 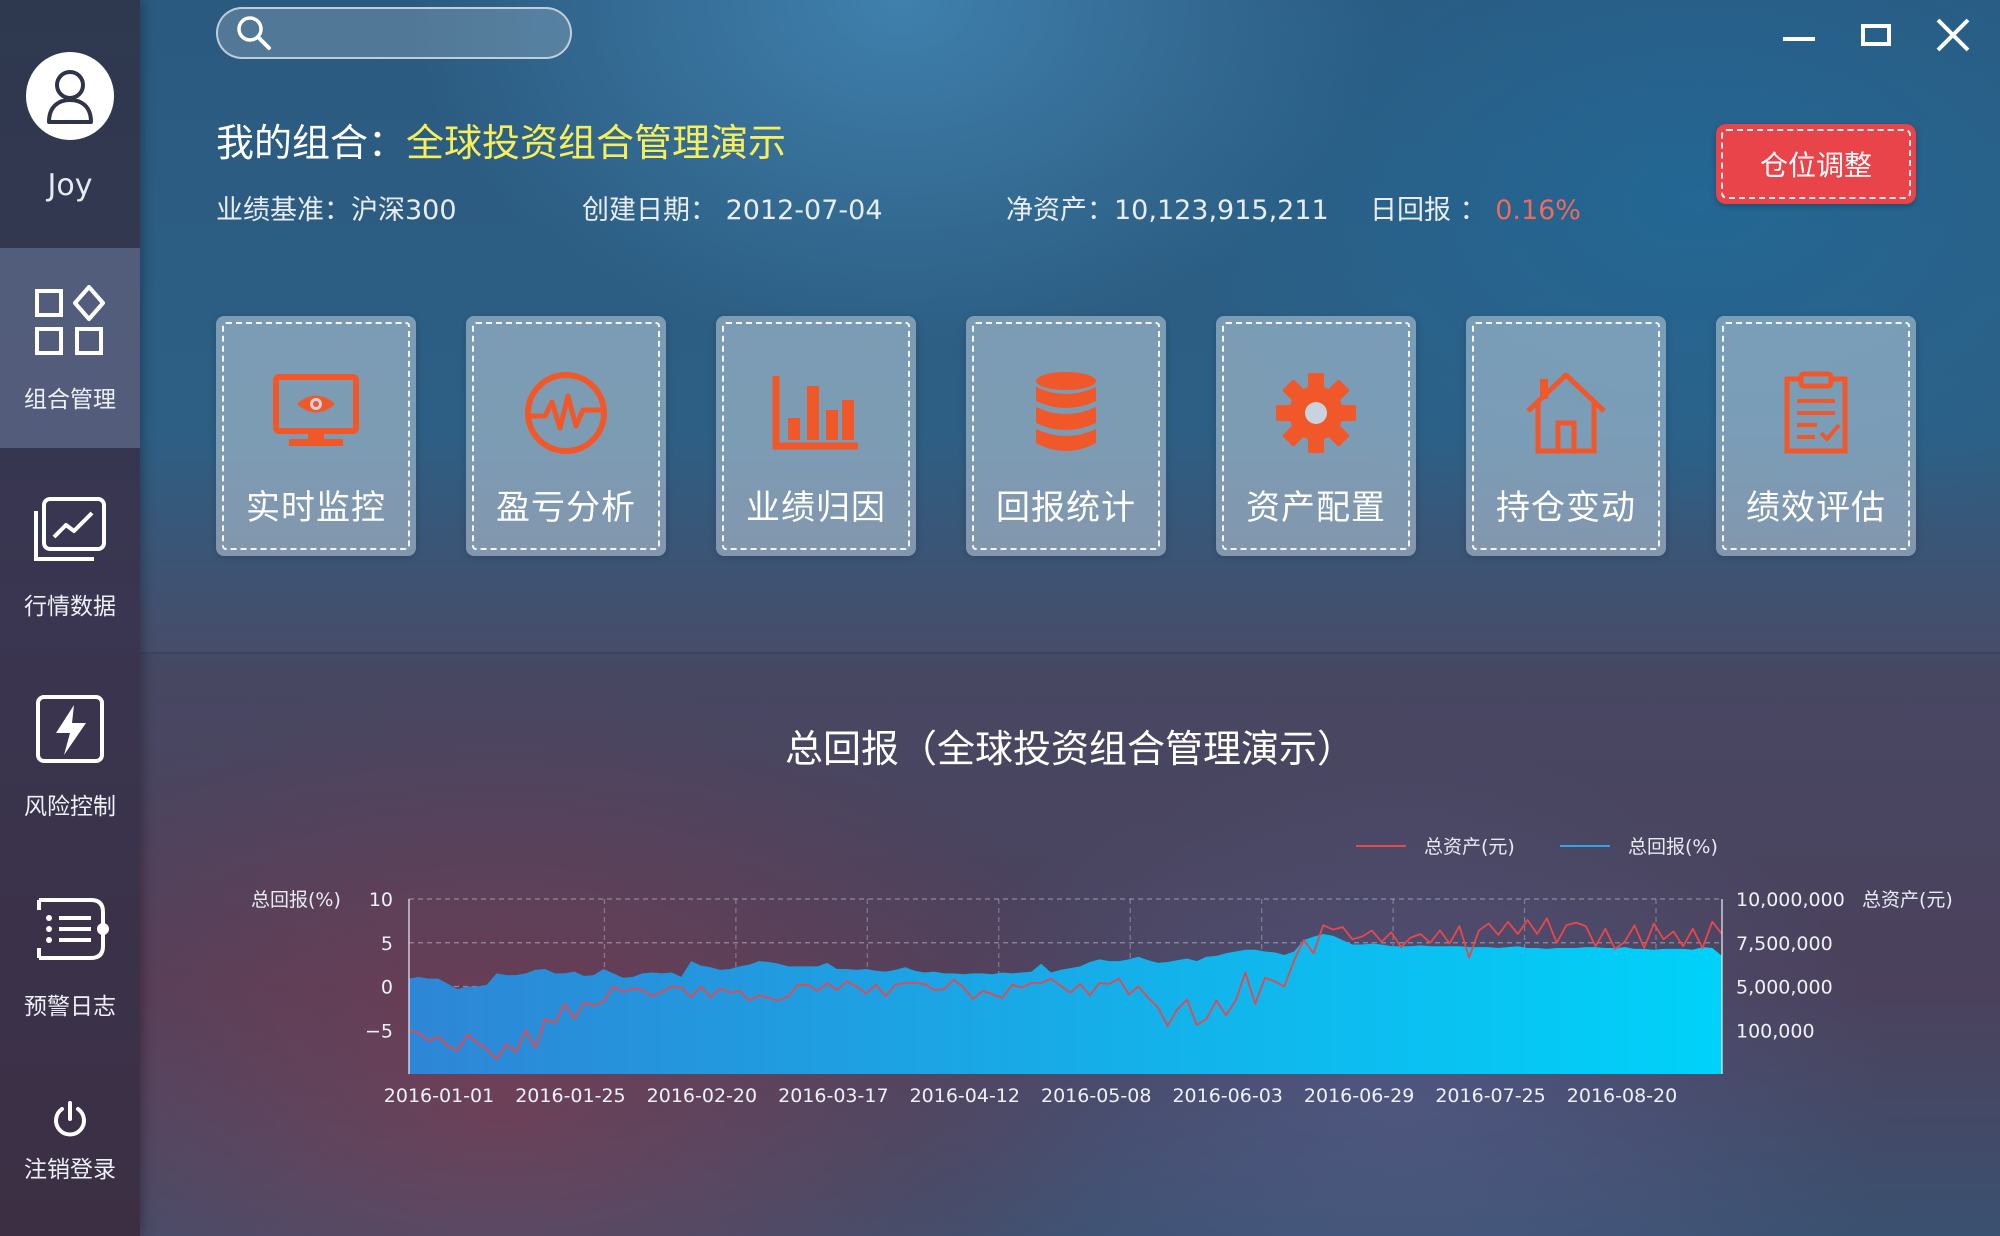 What do you see at coordinates (421, 33) in the screenshot?
I see `search-input` at bounding box center [421, 33].